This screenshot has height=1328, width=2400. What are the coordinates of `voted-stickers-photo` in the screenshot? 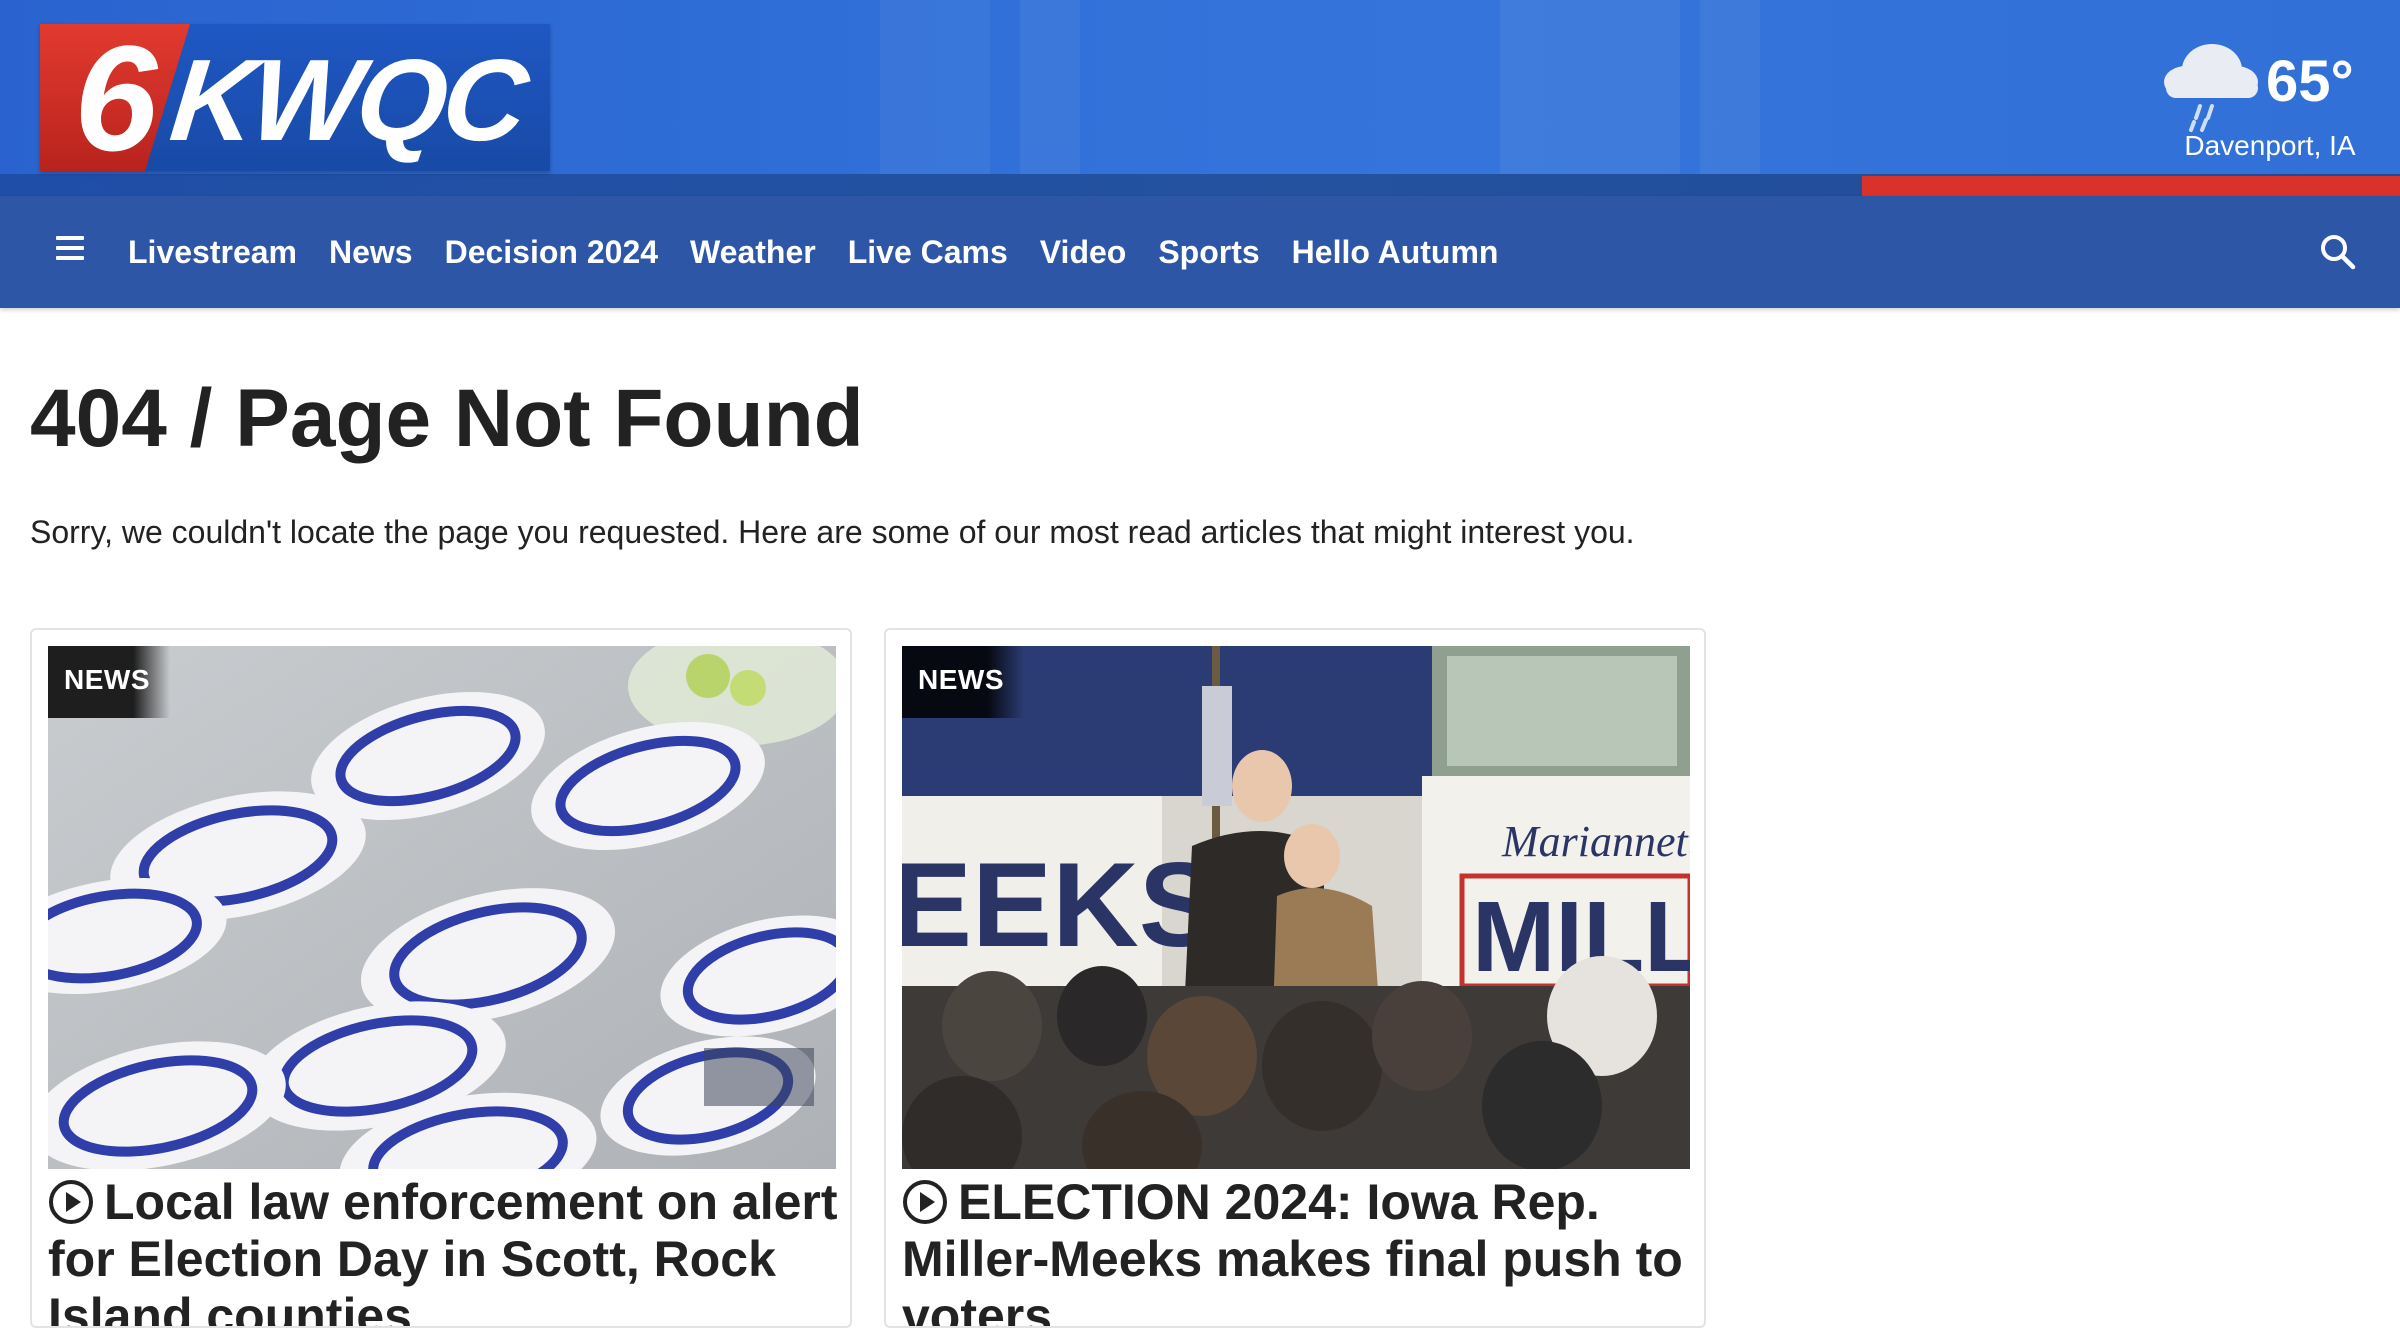 It's located at (442, 907).